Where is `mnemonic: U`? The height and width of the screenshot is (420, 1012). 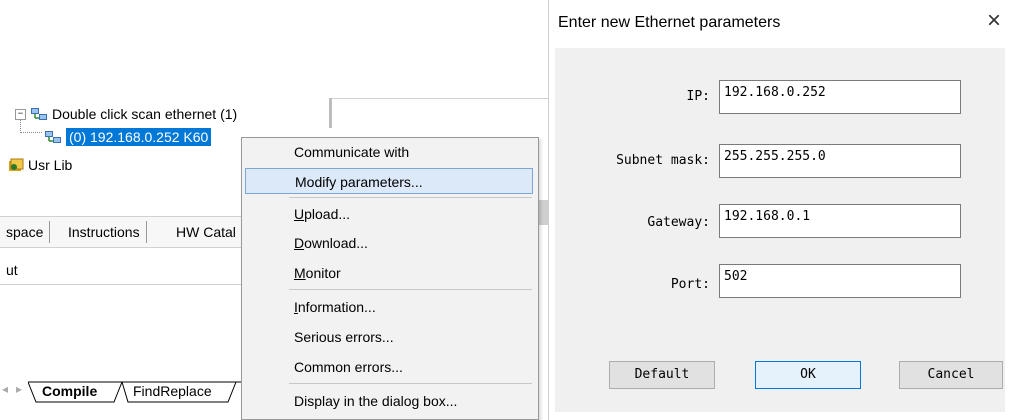
mnemonic: U is located at coordinates (299, 214).